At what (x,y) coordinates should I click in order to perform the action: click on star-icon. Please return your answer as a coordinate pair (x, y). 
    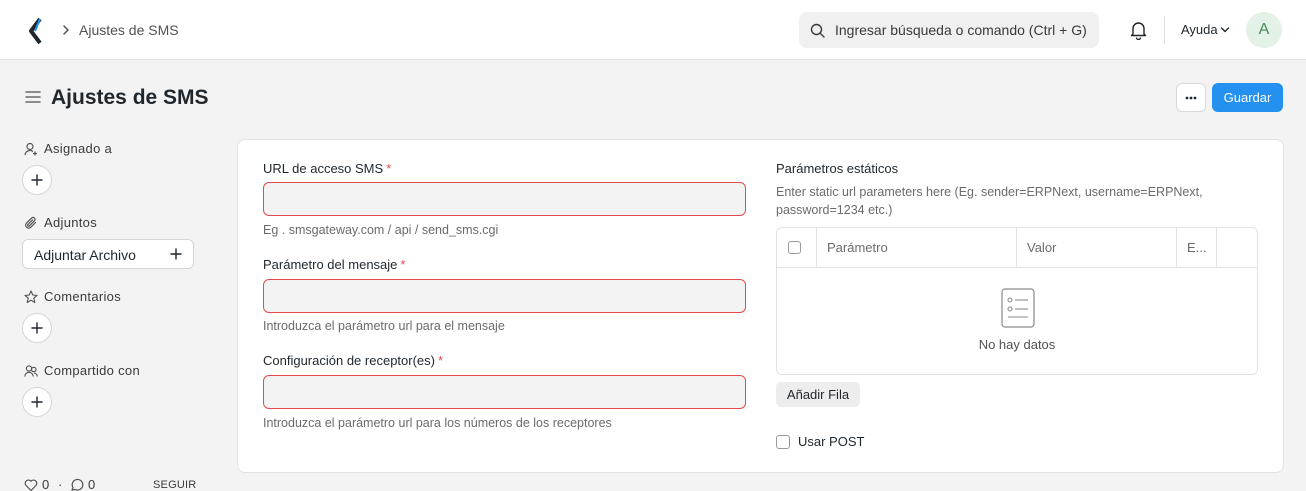
    Looking at the image, I should click on (31, 297).